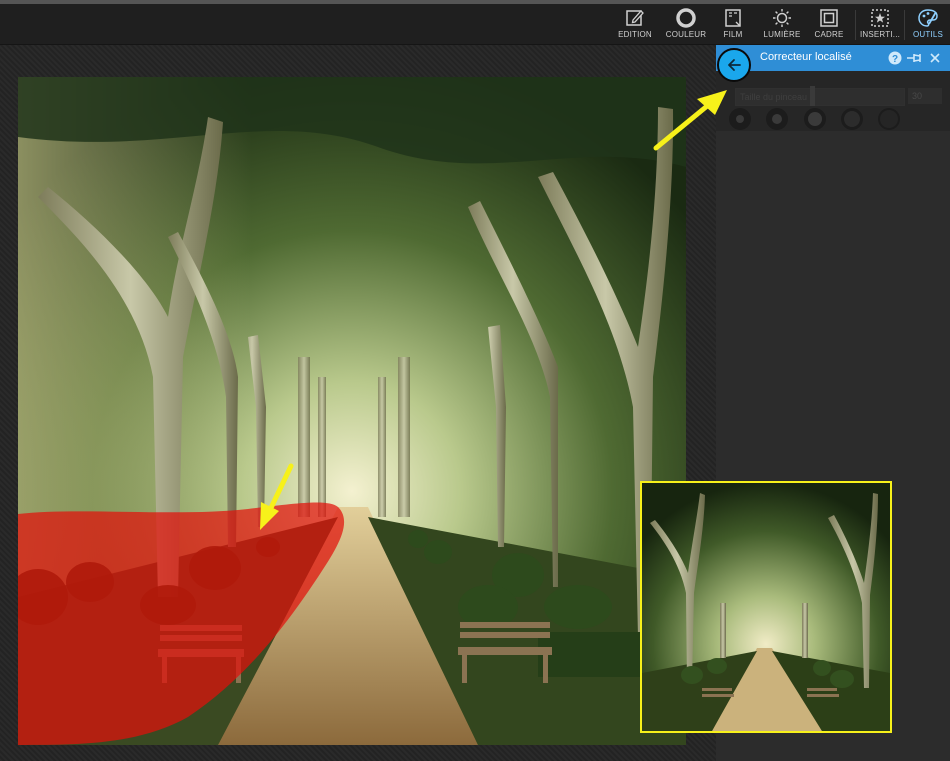 Image resolution: width=950 pixels, height=761 pixels. I want to click on close-icon, so click(935, 58).